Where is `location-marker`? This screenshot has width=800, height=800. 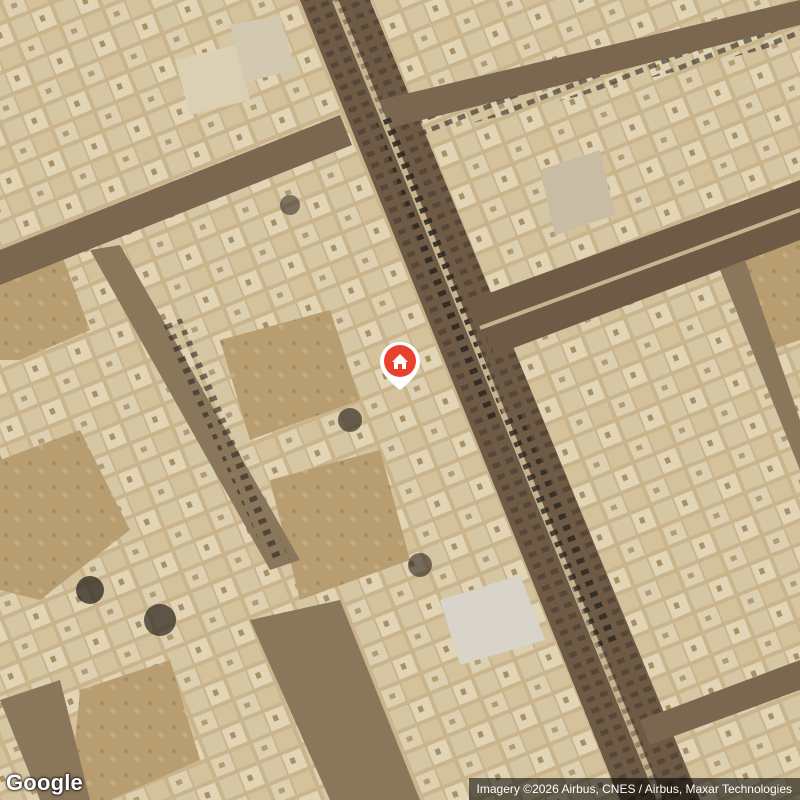
location-marker is located at coordinates (400, 366).